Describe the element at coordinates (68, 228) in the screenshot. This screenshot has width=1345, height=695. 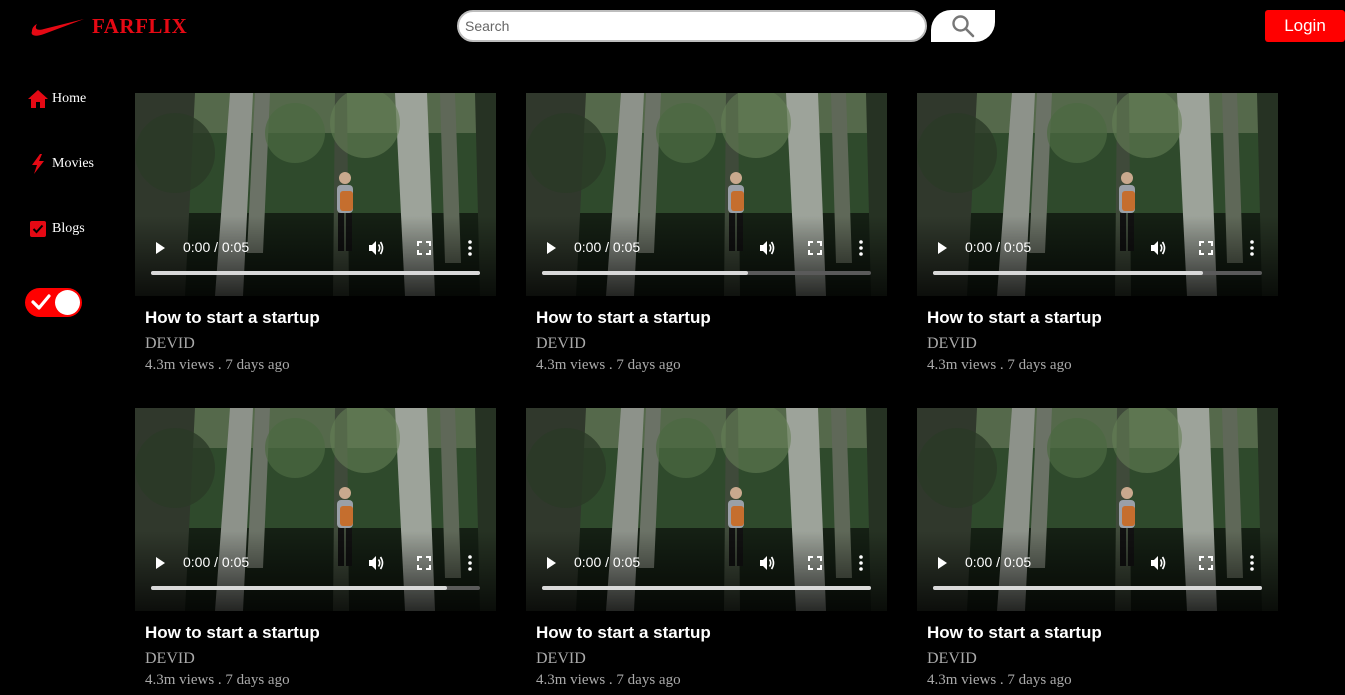
I see `sidebar-item-label: Blogs` at that location.